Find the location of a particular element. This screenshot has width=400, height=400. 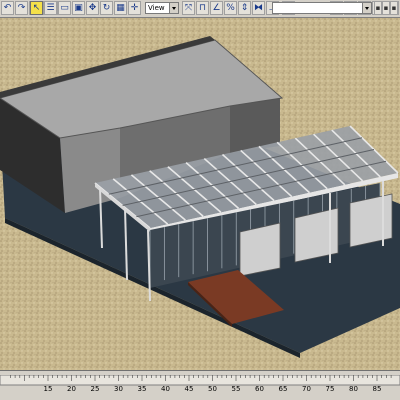

snaps-toggle-icon: ⊓ is located at coordinates (202, 8).